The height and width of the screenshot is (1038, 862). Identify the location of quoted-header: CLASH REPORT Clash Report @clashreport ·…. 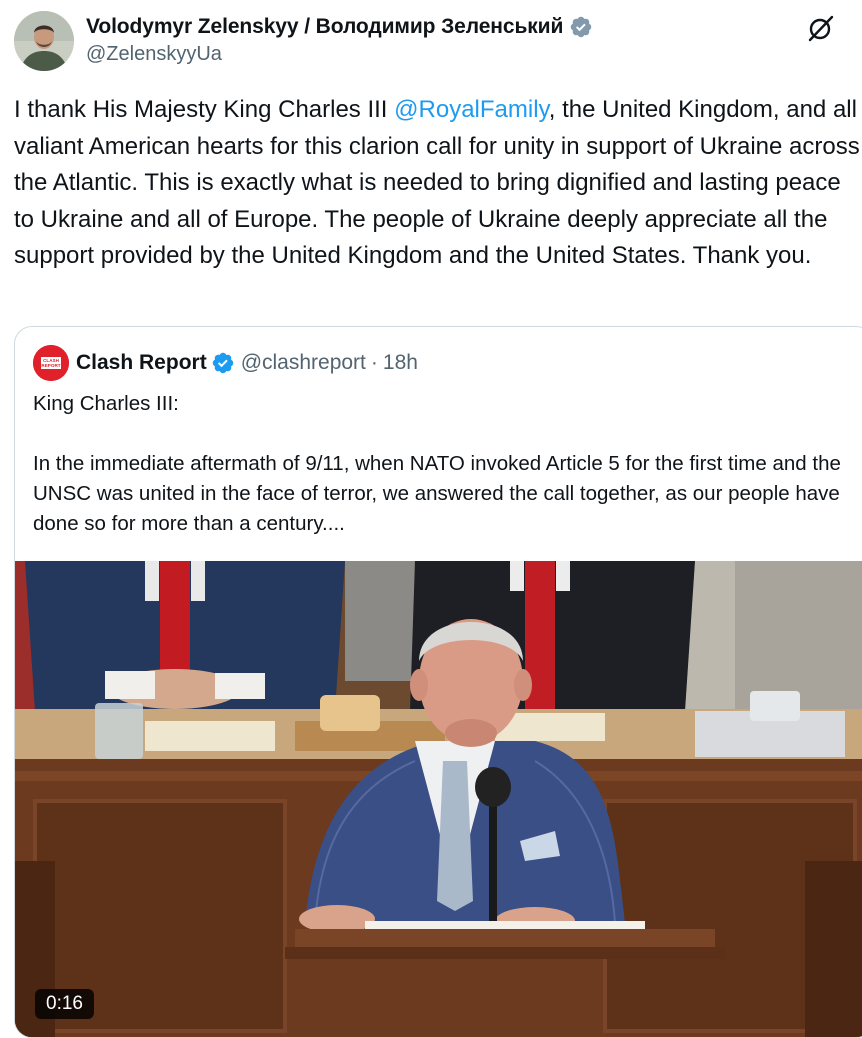
(225, 363).